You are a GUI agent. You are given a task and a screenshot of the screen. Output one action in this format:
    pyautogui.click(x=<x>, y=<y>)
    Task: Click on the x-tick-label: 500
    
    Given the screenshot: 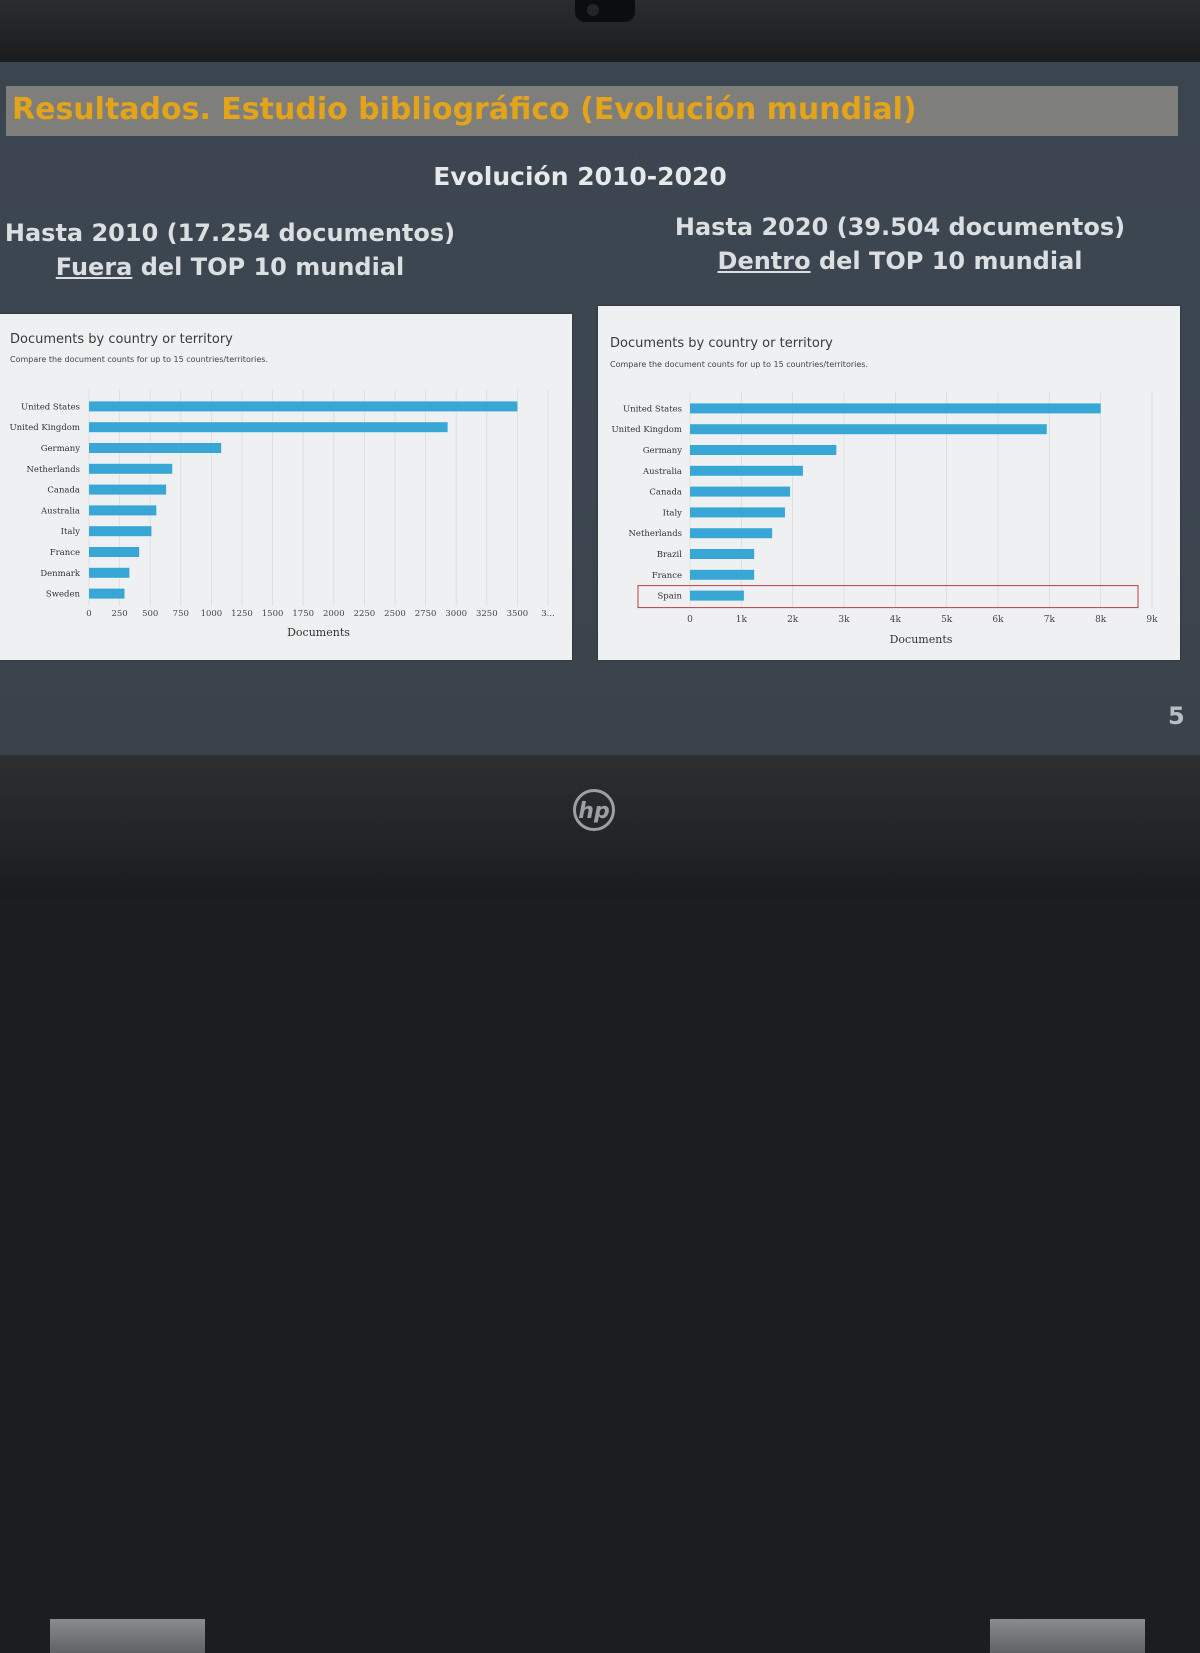 What is the action you would take?
    pyautogui.click(x=150, y=614)
    